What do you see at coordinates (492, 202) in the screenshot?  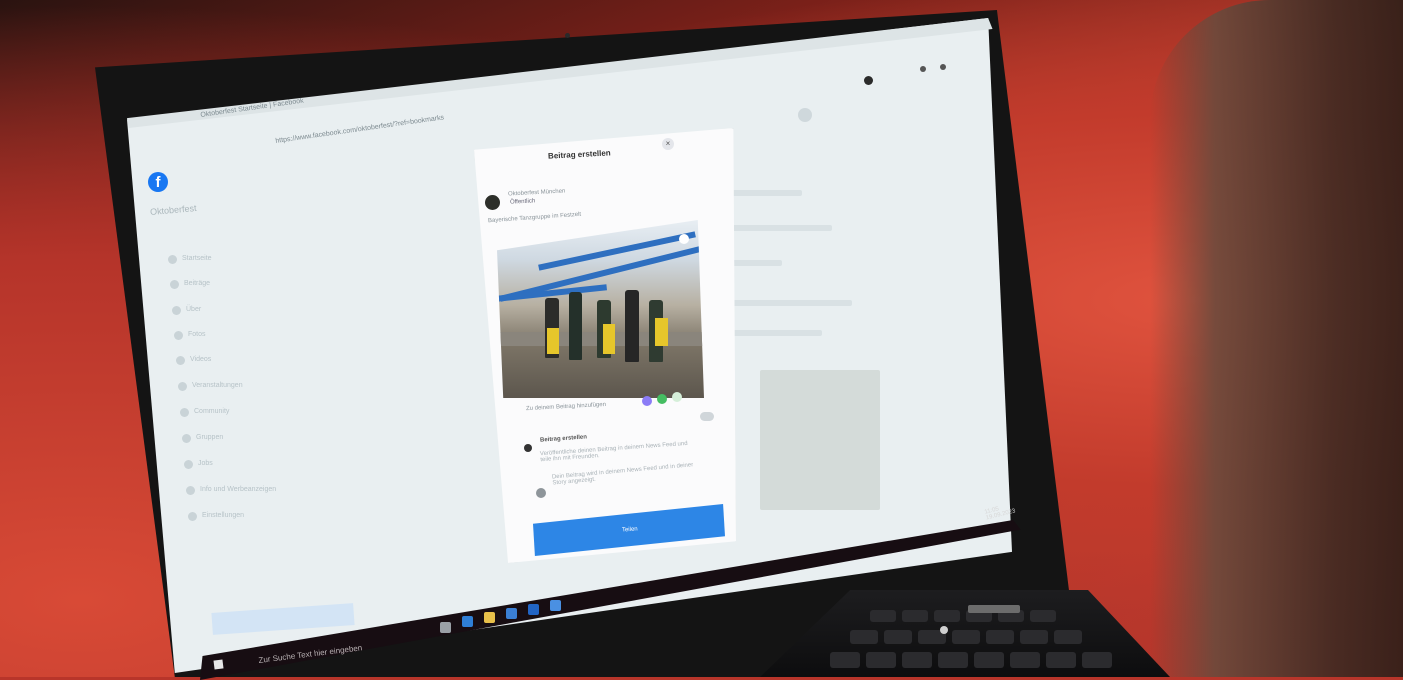 I see `avatar` at bounding box center [492, 202].